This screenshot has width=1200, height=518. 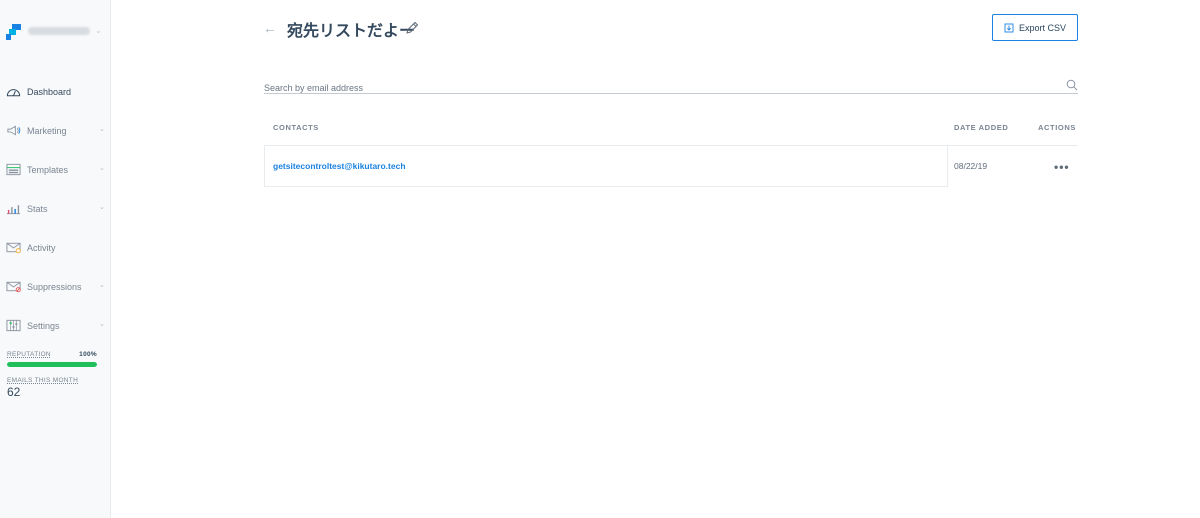 I want to click on back-arrow-icon: ←, so click(x=270, y=28).